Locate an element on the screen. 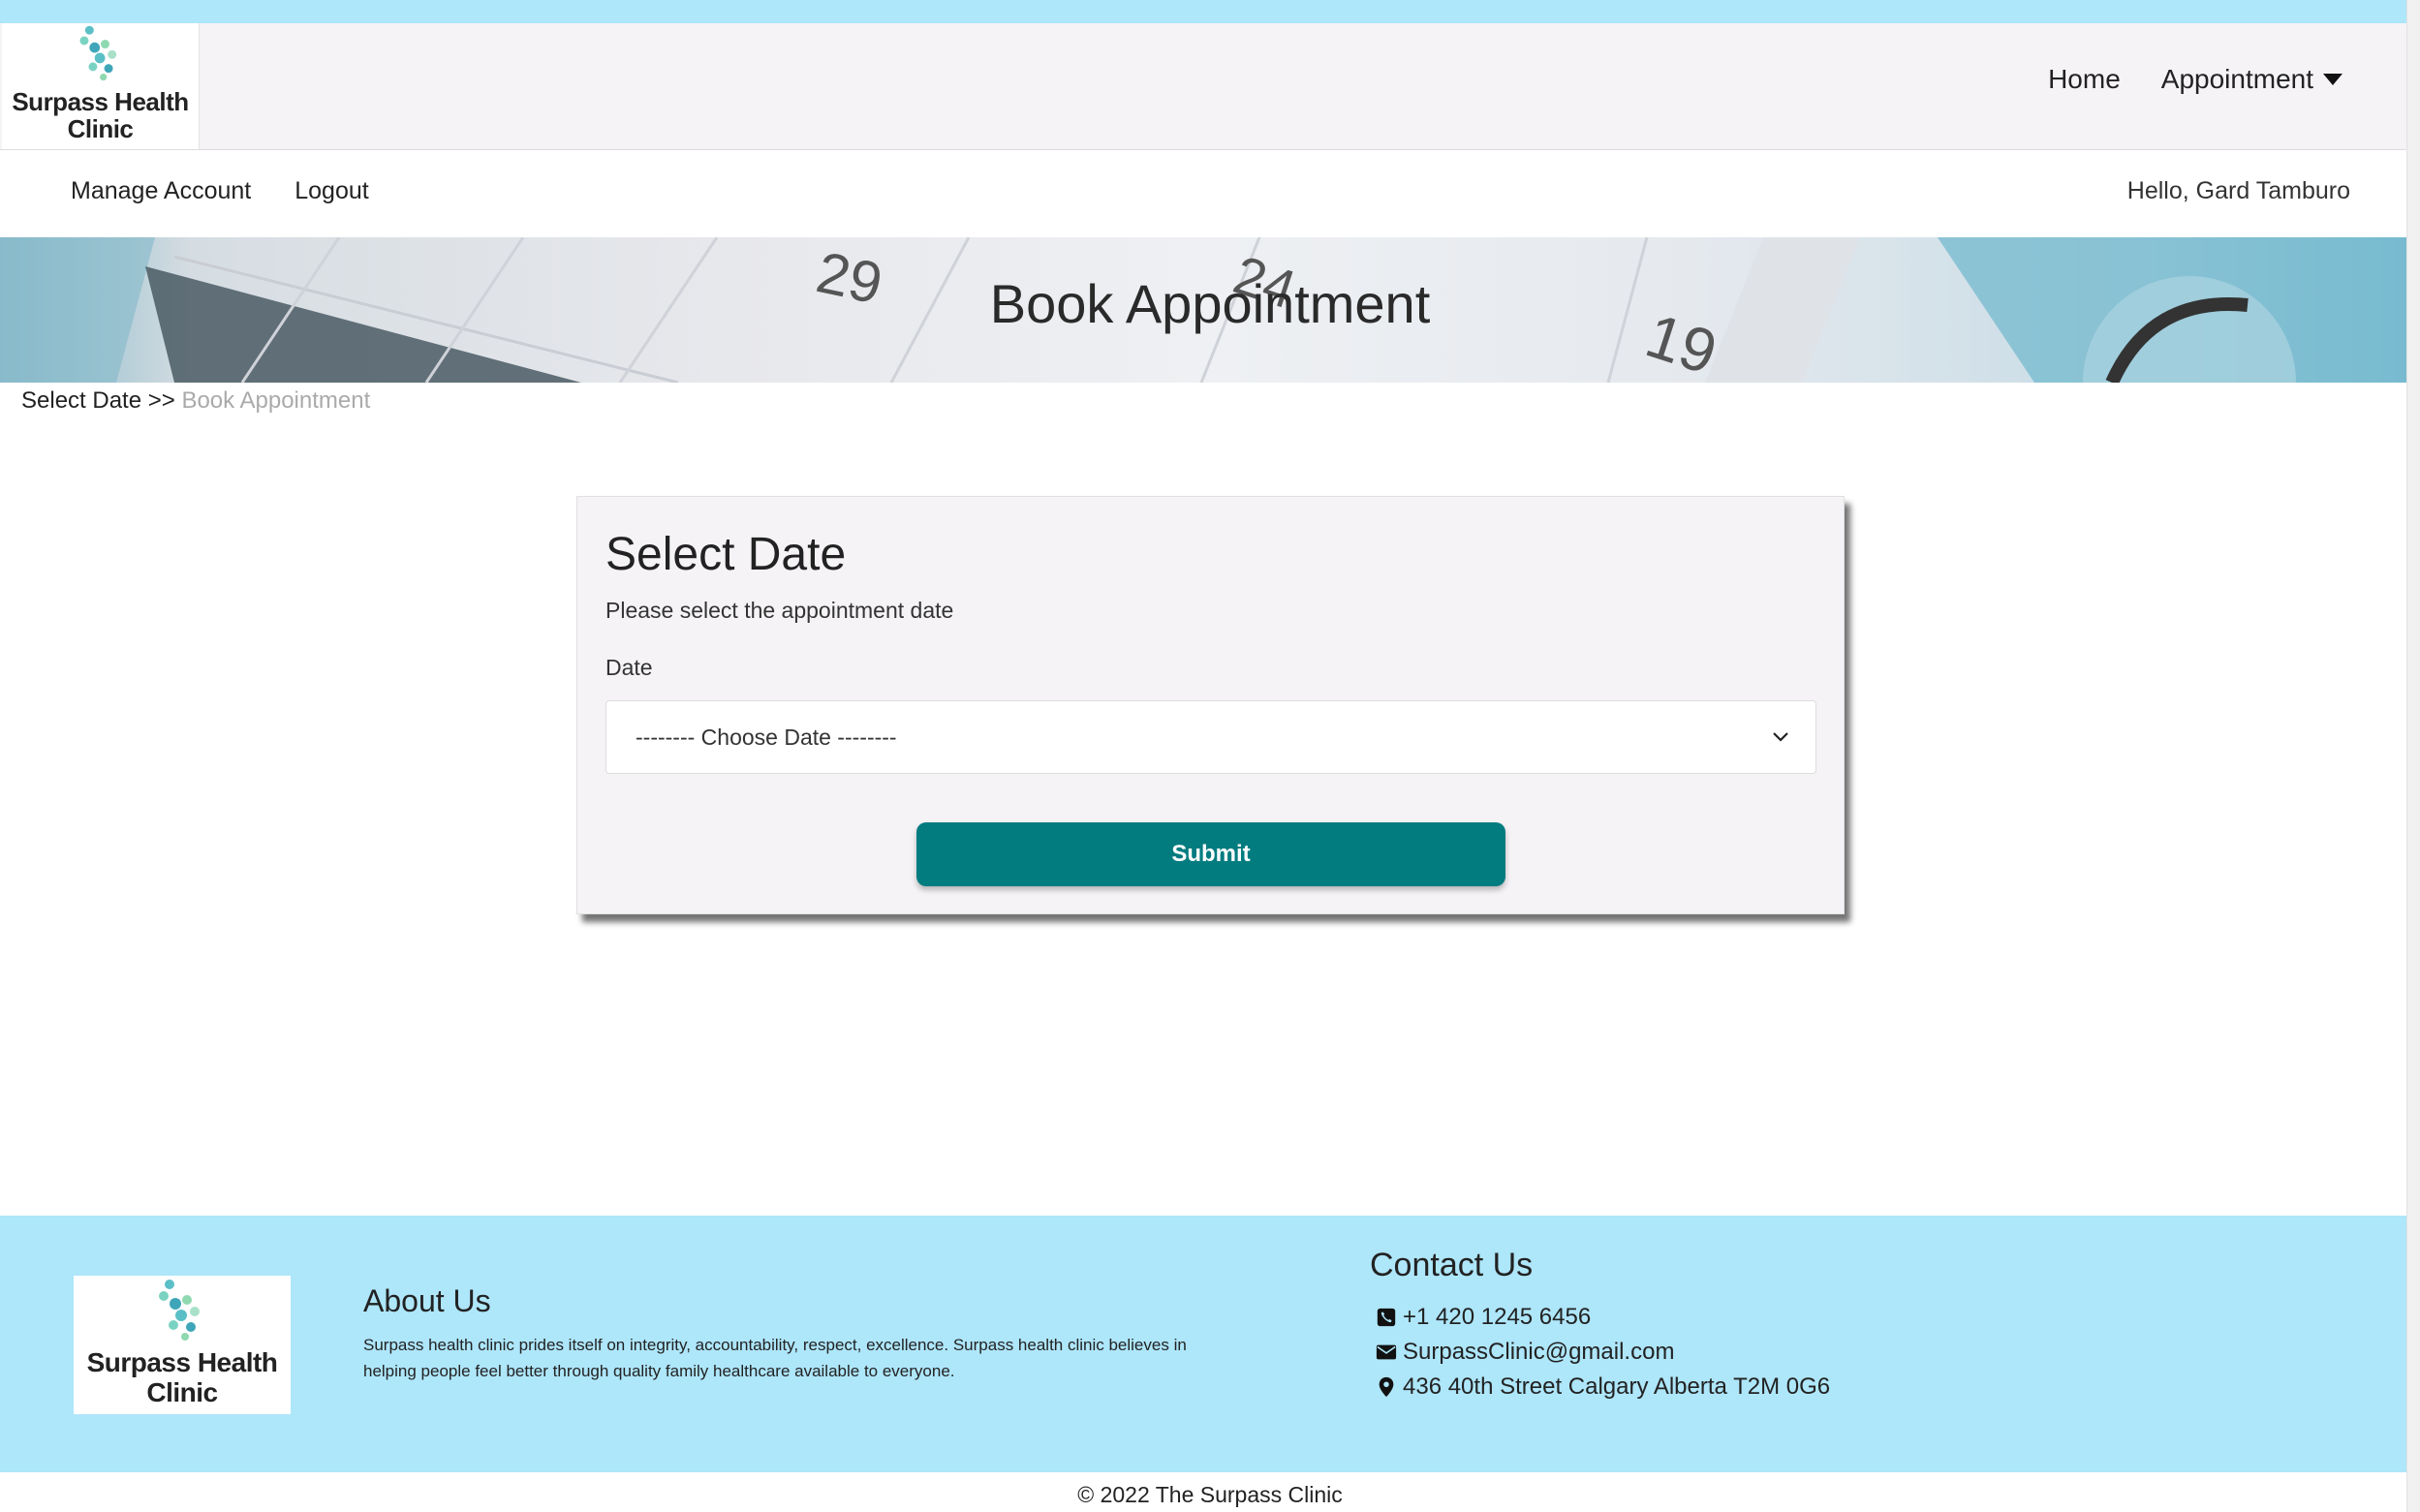  nav-appointment-label: Appointment is located at coordinates (2236, 79).